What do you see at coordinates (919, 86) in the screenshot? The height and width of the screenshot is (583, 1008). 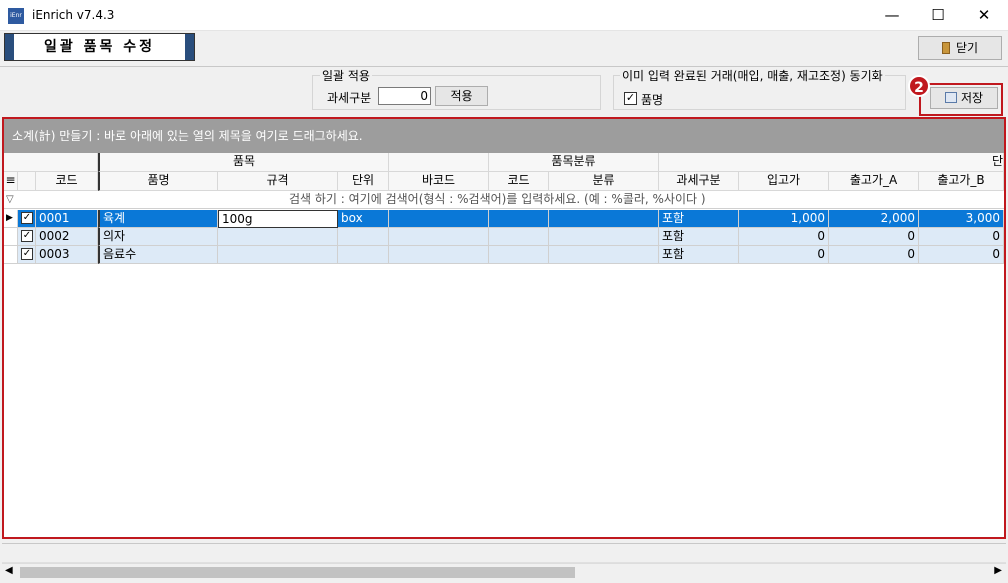 I see `step-badge: 2` at bounding box center [919, 86].